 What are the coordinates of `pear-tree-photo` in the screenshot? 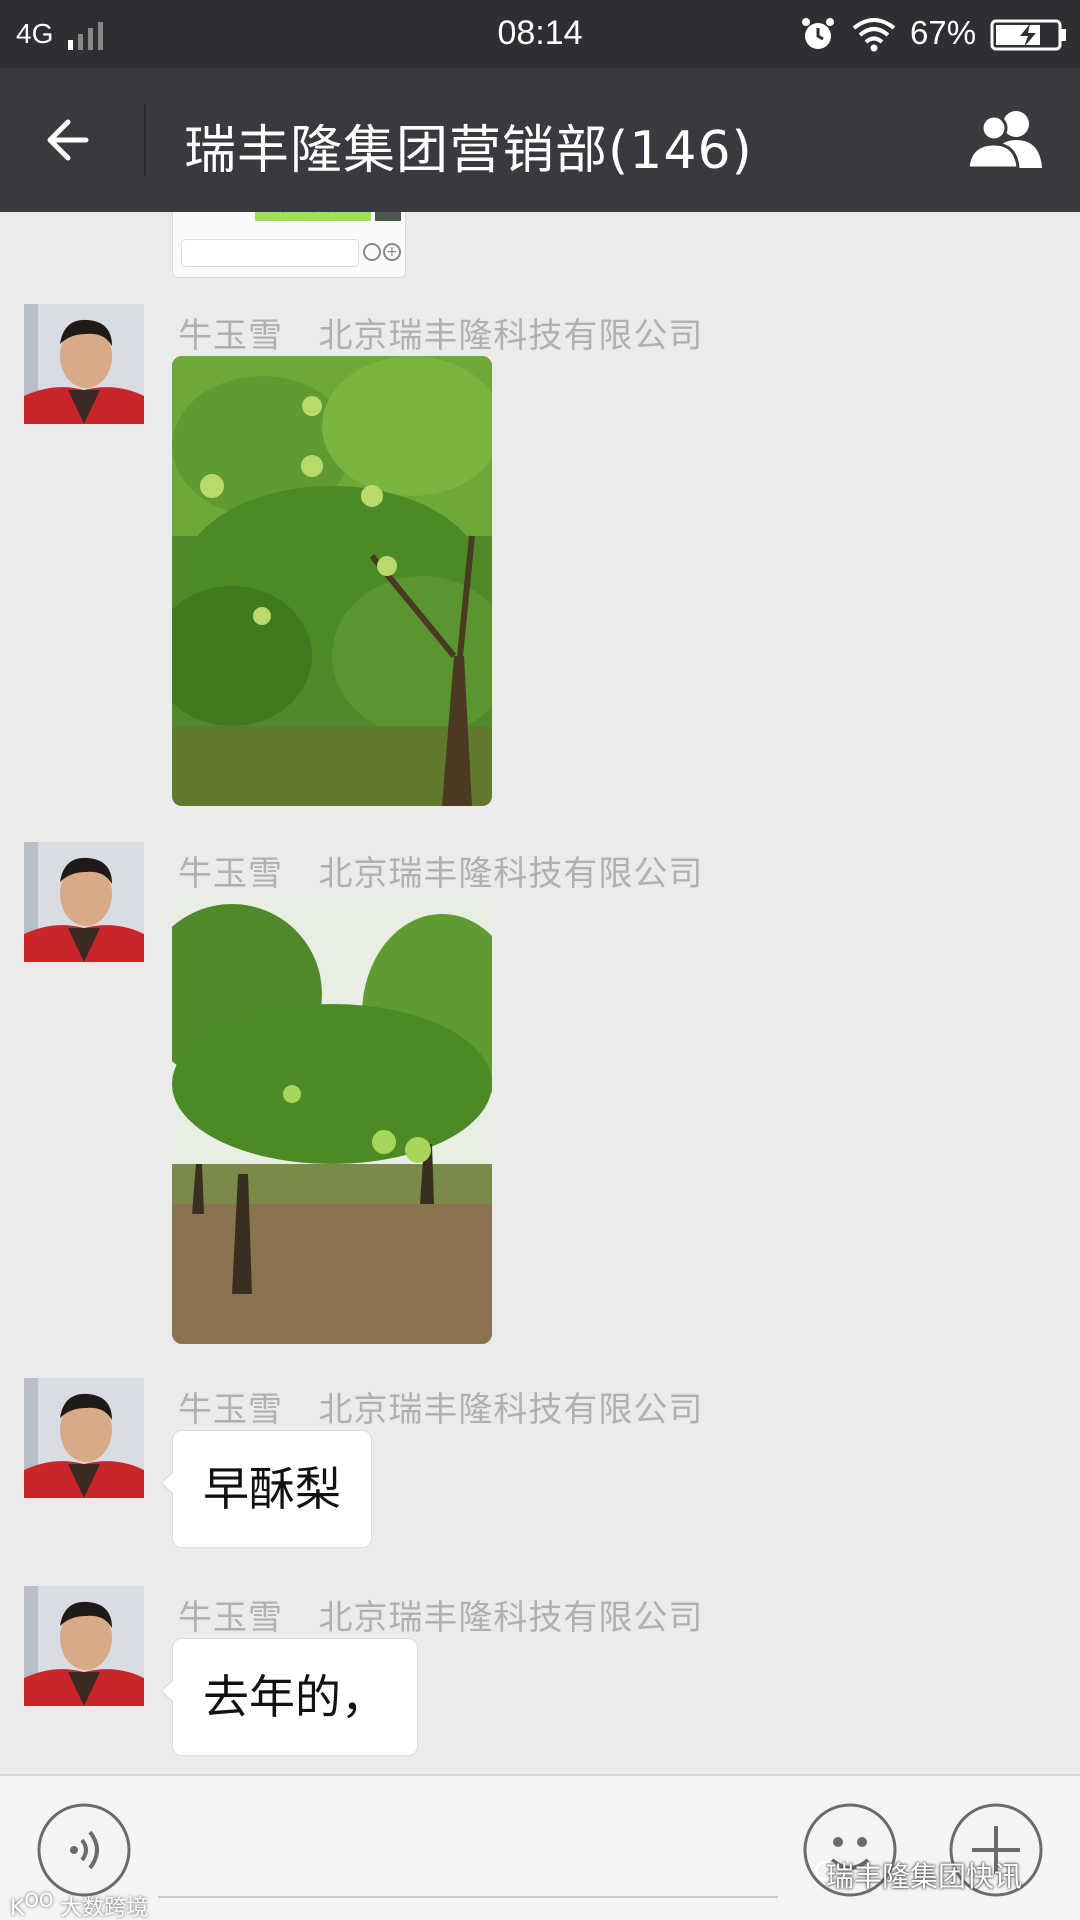 It's located at (332, 581).